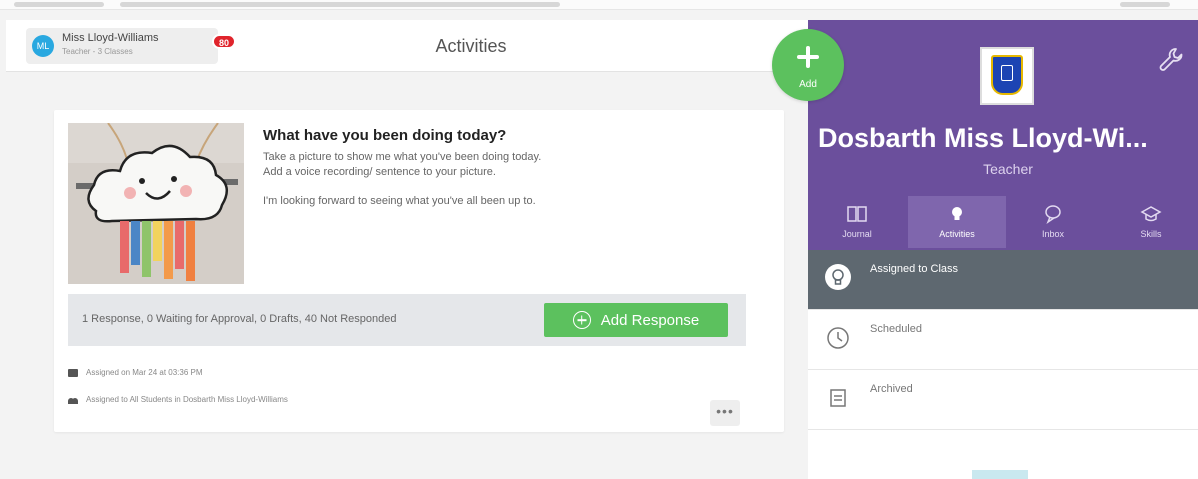 This screenshot has width=1198, height=479. What do you see at coordinates (725, 413) in the screenshot?
I see `more-options-button: •••` at bounding box center [725, 413].